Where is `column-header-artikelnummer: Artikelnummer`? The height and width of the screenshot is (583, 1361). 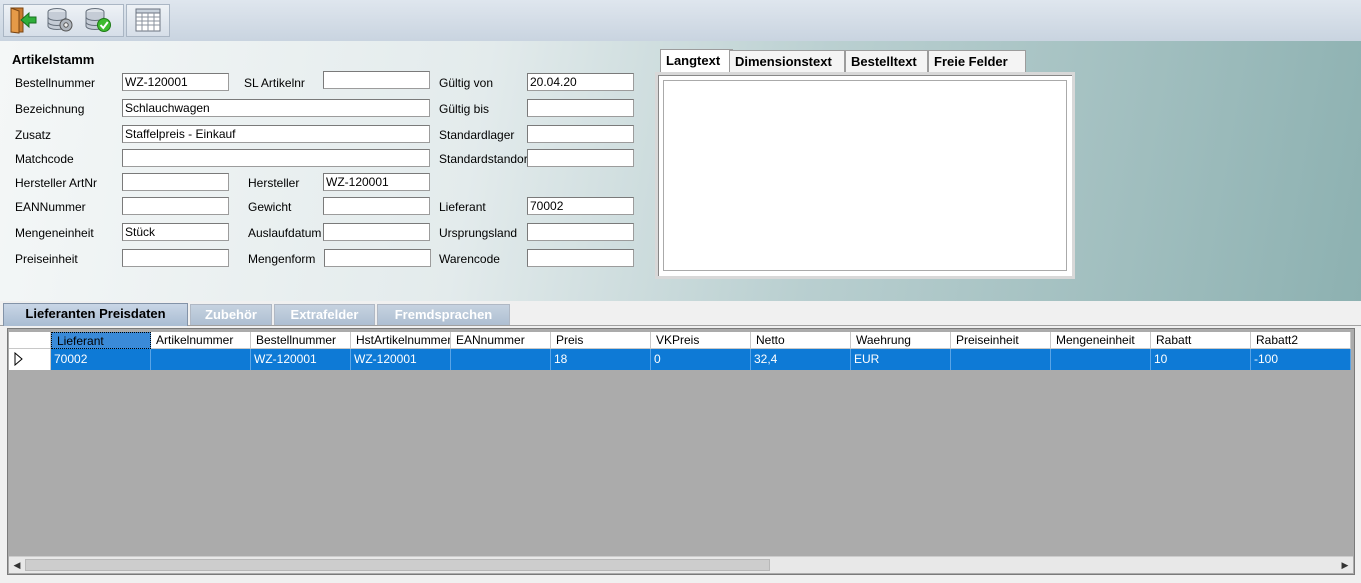
column-header-artikelnummer: Artikelnummer is located at coordinates (201, 340).